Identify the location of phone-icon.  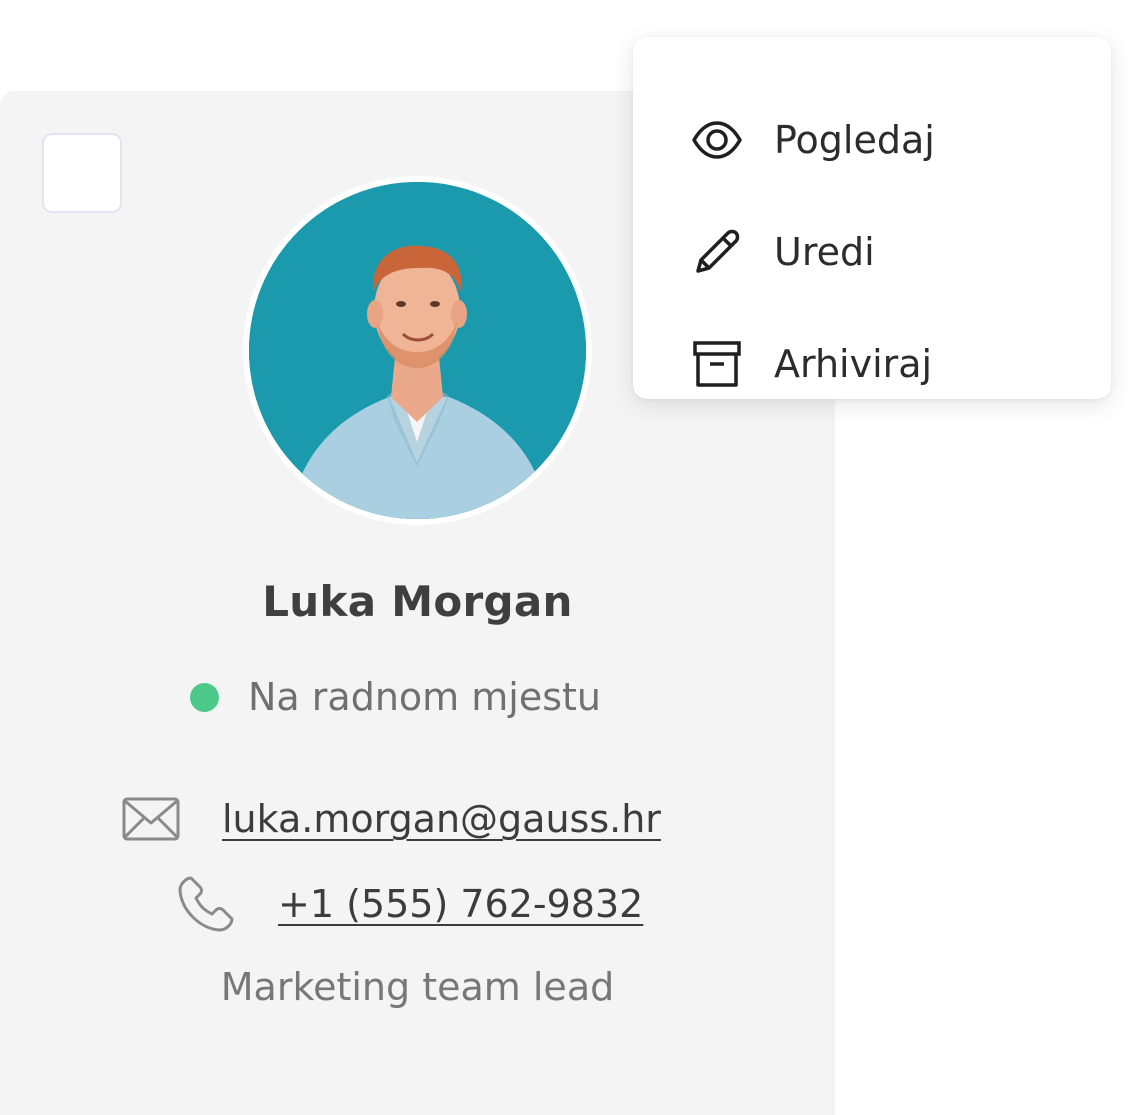
(206, 904).